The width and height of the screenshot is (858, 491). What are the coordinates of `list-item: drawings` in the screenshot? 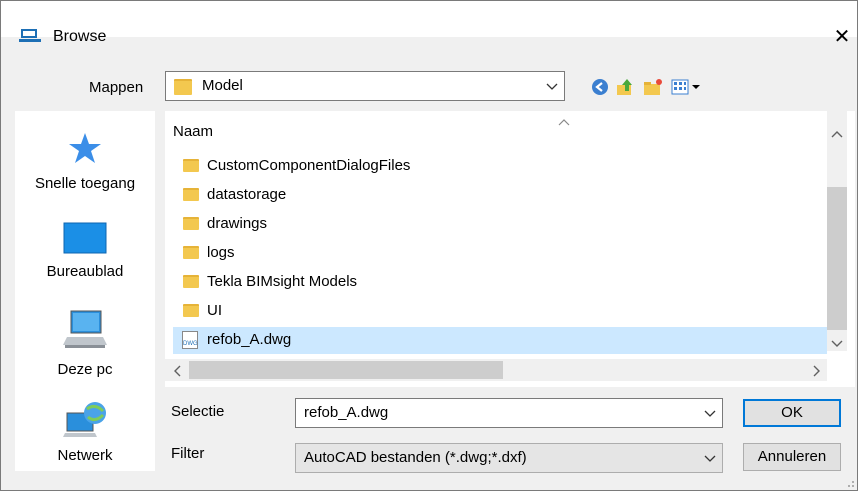 It's located at (500, 224).